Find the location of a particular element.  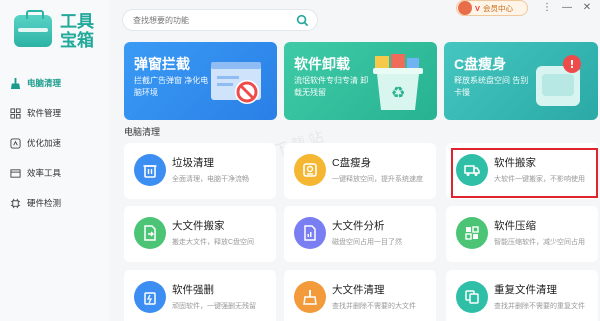

tool-desc: 顽固软件，一键强删无残留 is located at coordinates (214, 306).